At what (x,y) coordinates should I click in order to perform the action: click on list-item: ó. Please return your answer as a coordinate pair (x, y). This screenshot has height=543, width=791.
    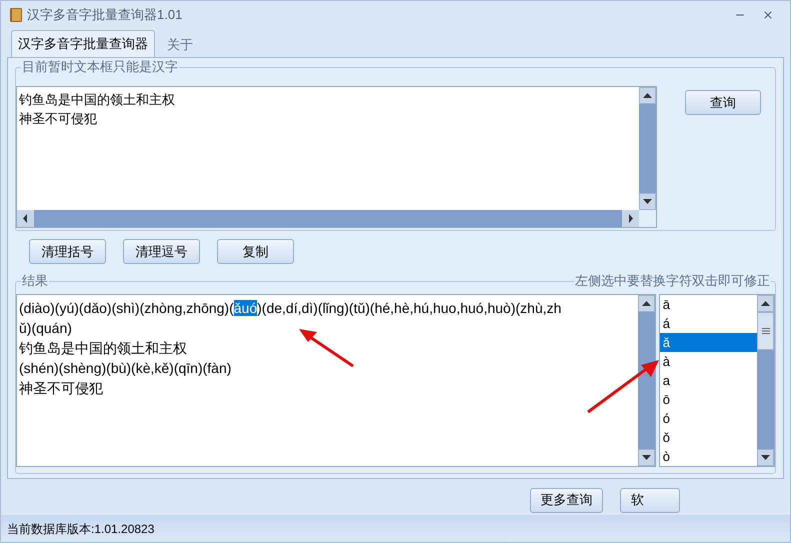
    Looking at the image, I should click on (708, 418).